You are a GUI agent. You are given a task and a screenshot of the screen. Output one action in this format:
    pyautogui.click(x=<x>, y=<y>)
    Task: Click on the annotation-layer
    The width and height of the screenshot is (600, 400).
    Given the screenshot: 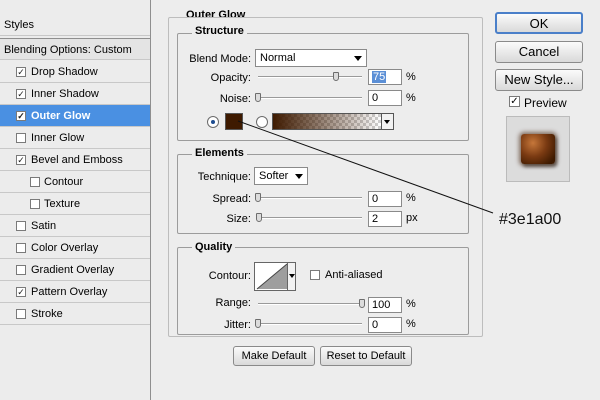 What is the action you would take?
    pyautogui.click(x=365, y=167)
    